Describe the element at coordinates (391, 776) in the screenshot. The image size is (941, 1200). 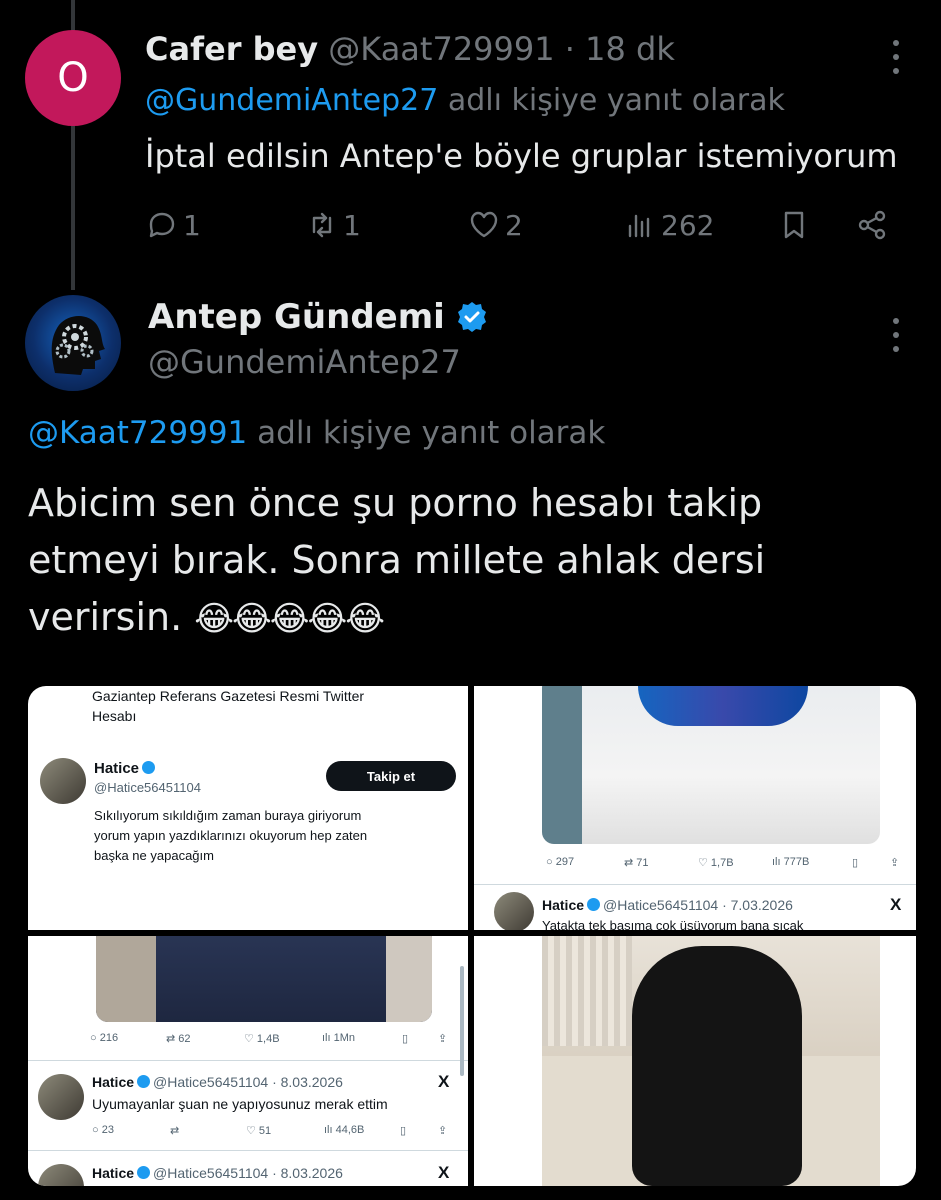
I see `follow-button: Takip et` at that location.